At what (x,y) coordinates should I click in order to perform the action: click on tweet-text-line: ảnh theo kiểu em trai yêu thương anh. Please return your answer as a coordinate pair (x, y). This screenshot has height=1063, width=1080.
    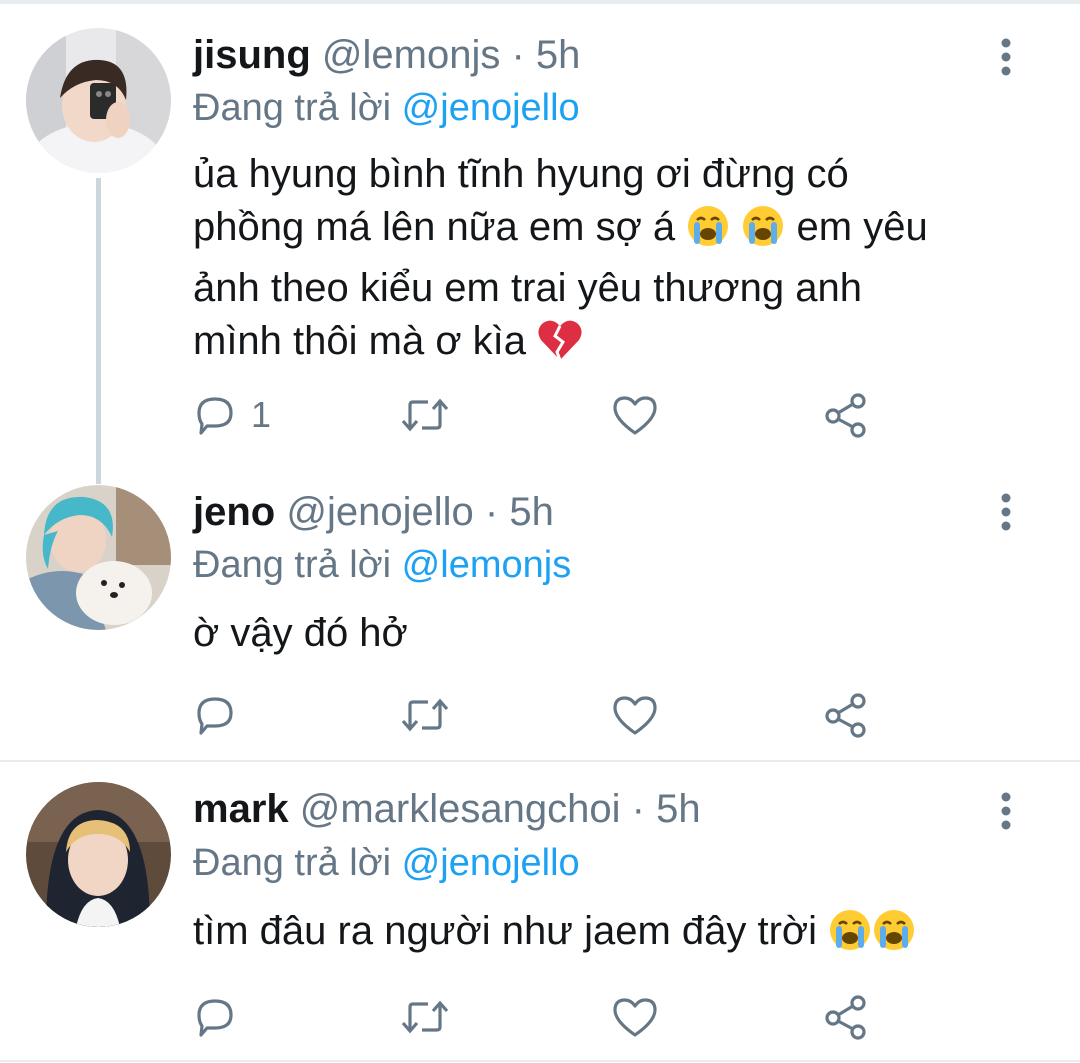
    Looking at the image, I should click on (527, 288).